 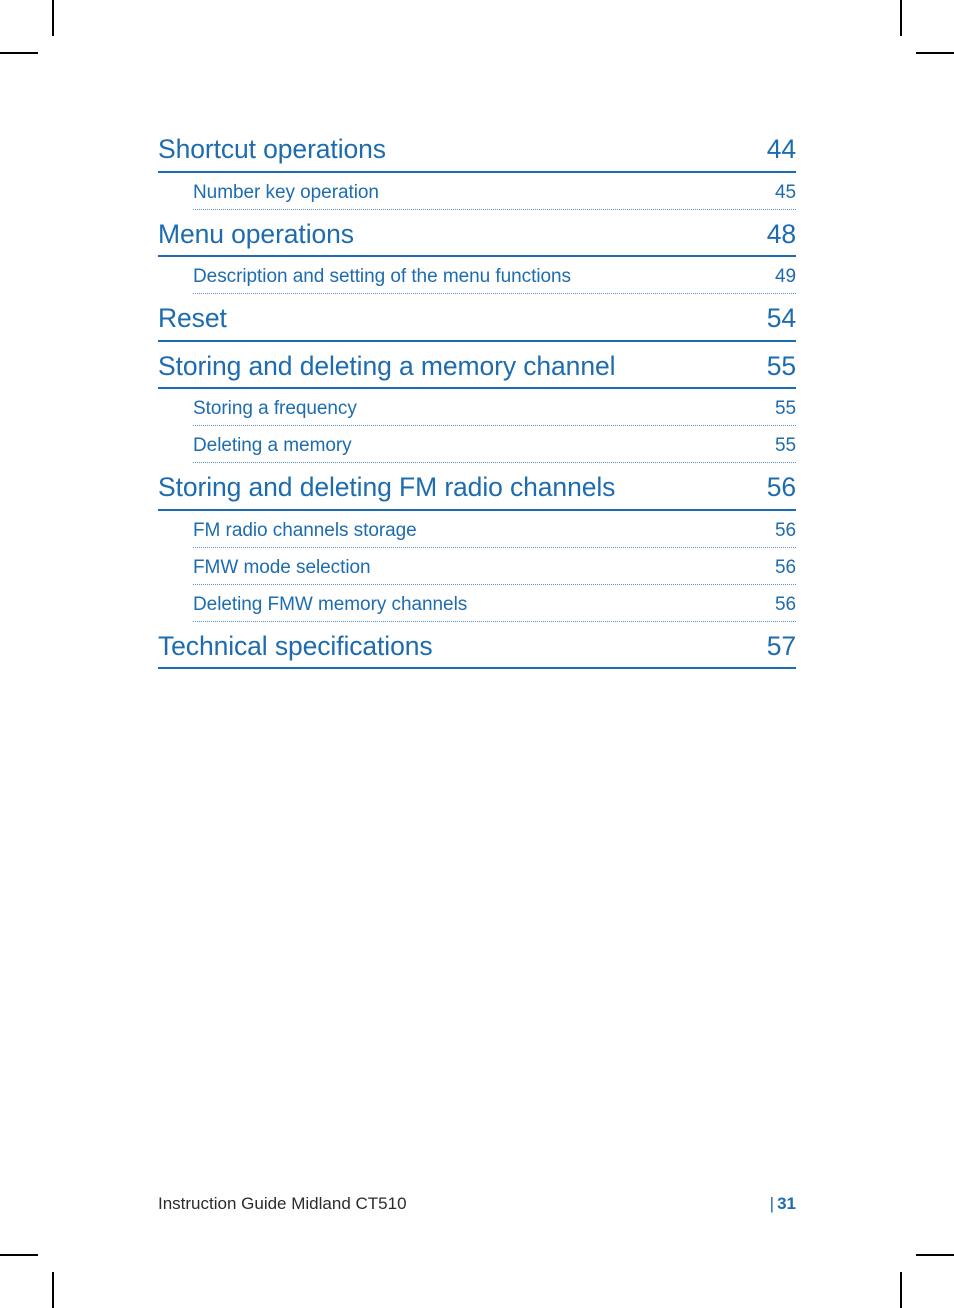 I want to click on toc-entry-page-number: 54, so click(x=781, y=318).